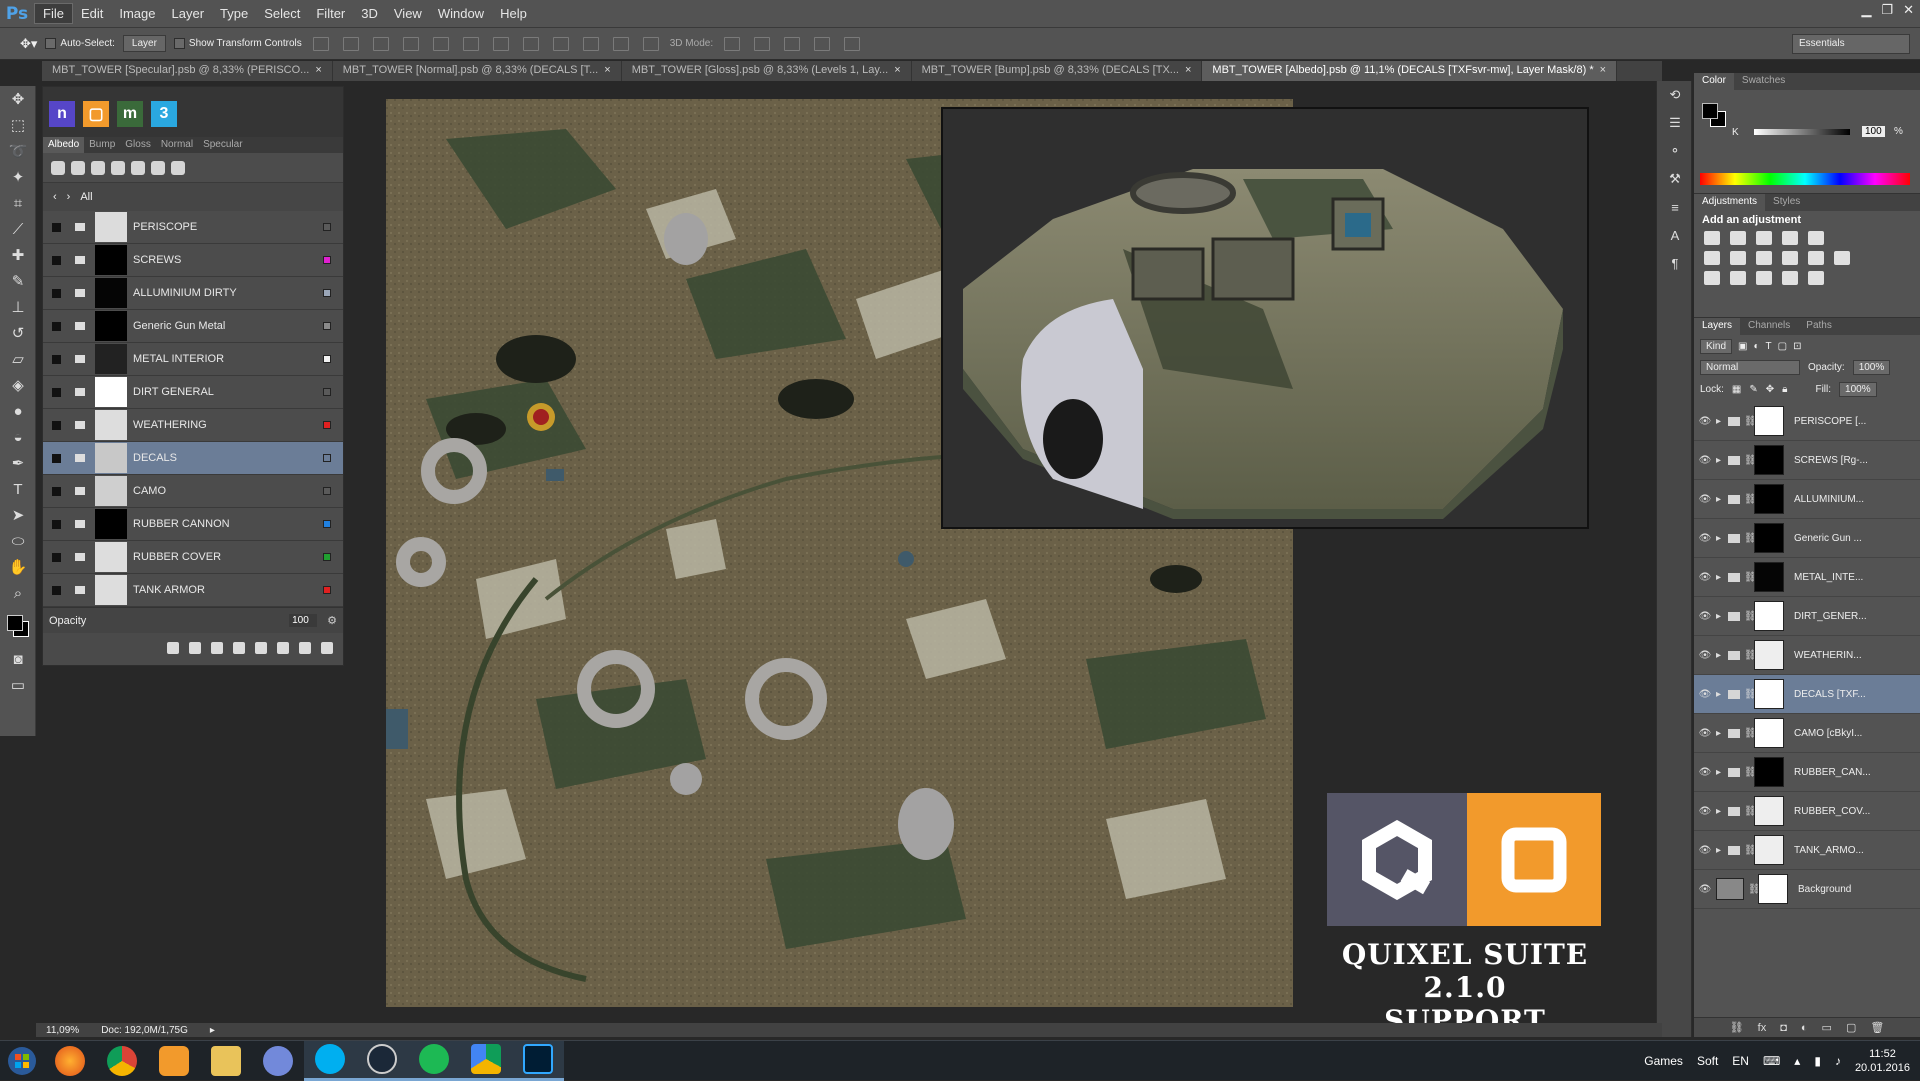 This screenshot has width=1920, height=1081. Describe the element at coordinates (1707, 1061) in the screenshot. I see `tray-soft: Soft` at that location.